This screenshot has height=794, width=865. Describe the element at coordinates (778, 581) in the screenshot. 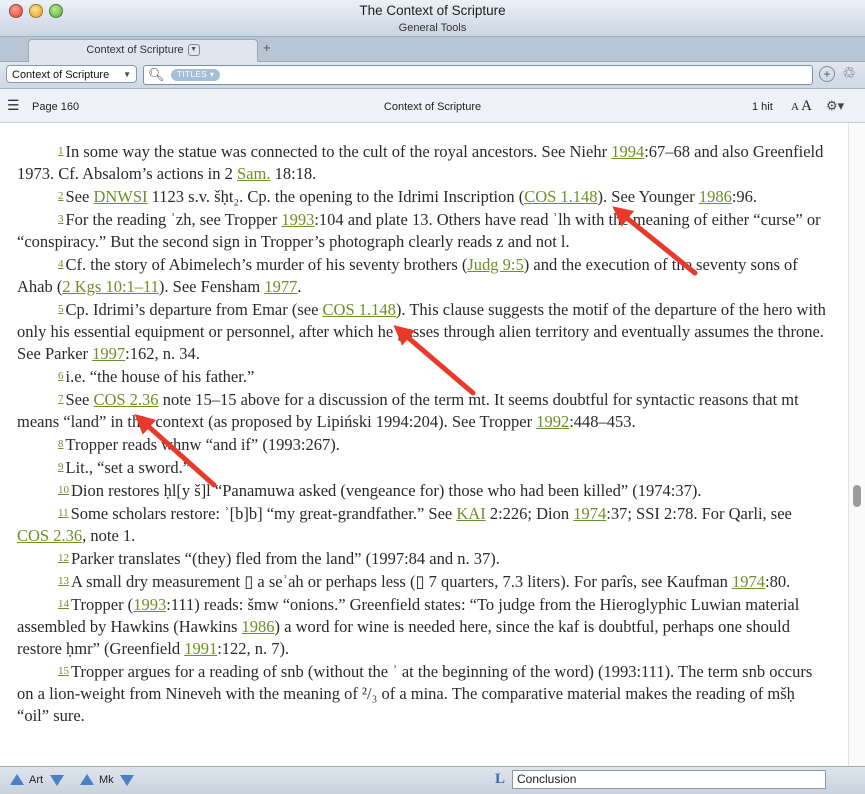

I see `footnote-text: :80.` at that location.